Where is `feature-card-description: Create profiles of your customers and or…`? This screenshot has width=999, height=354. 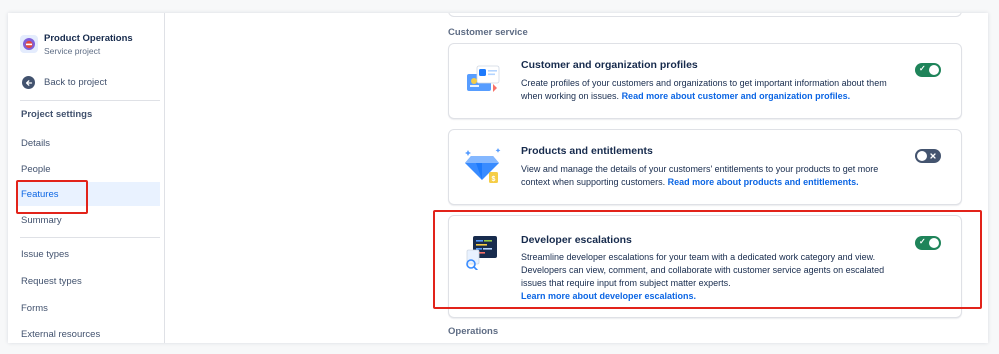 feature-card-description: Create profiles of your customers and or… is located at coordinates (707, 90).